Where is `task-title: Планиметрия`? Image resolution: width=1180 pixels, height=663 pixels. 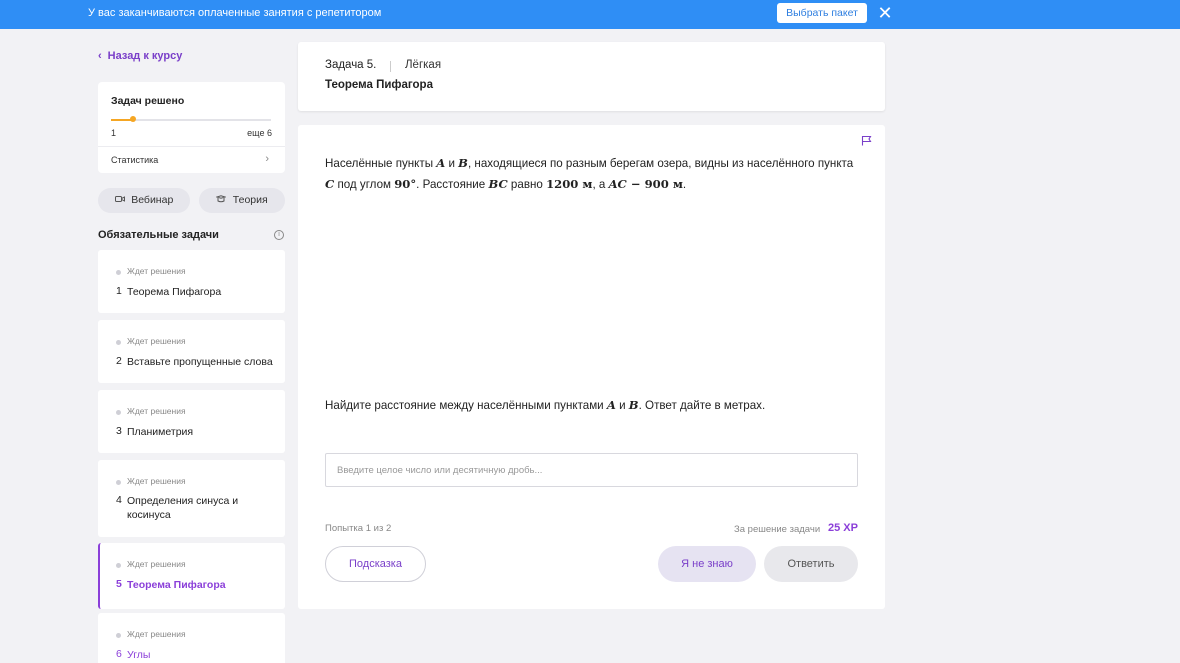 task-title: Планиметрия is located at coordinates (160, 432).